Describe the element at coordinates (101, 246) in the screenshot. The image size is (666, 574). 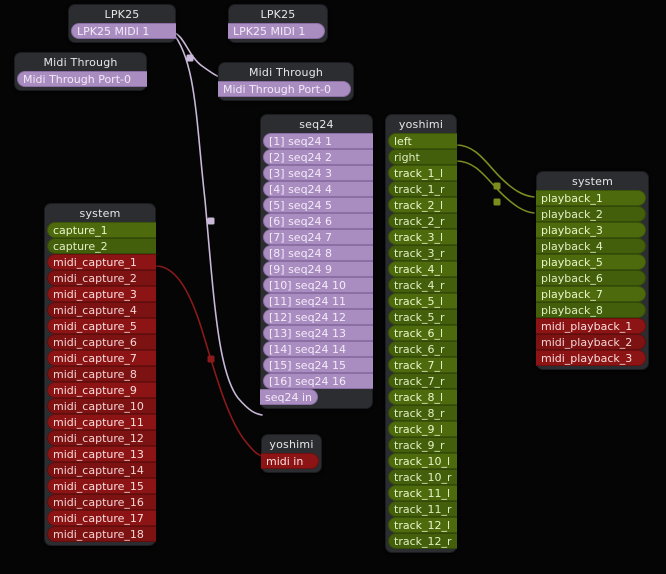
I see `port-capture-2: capture_2` at that location.